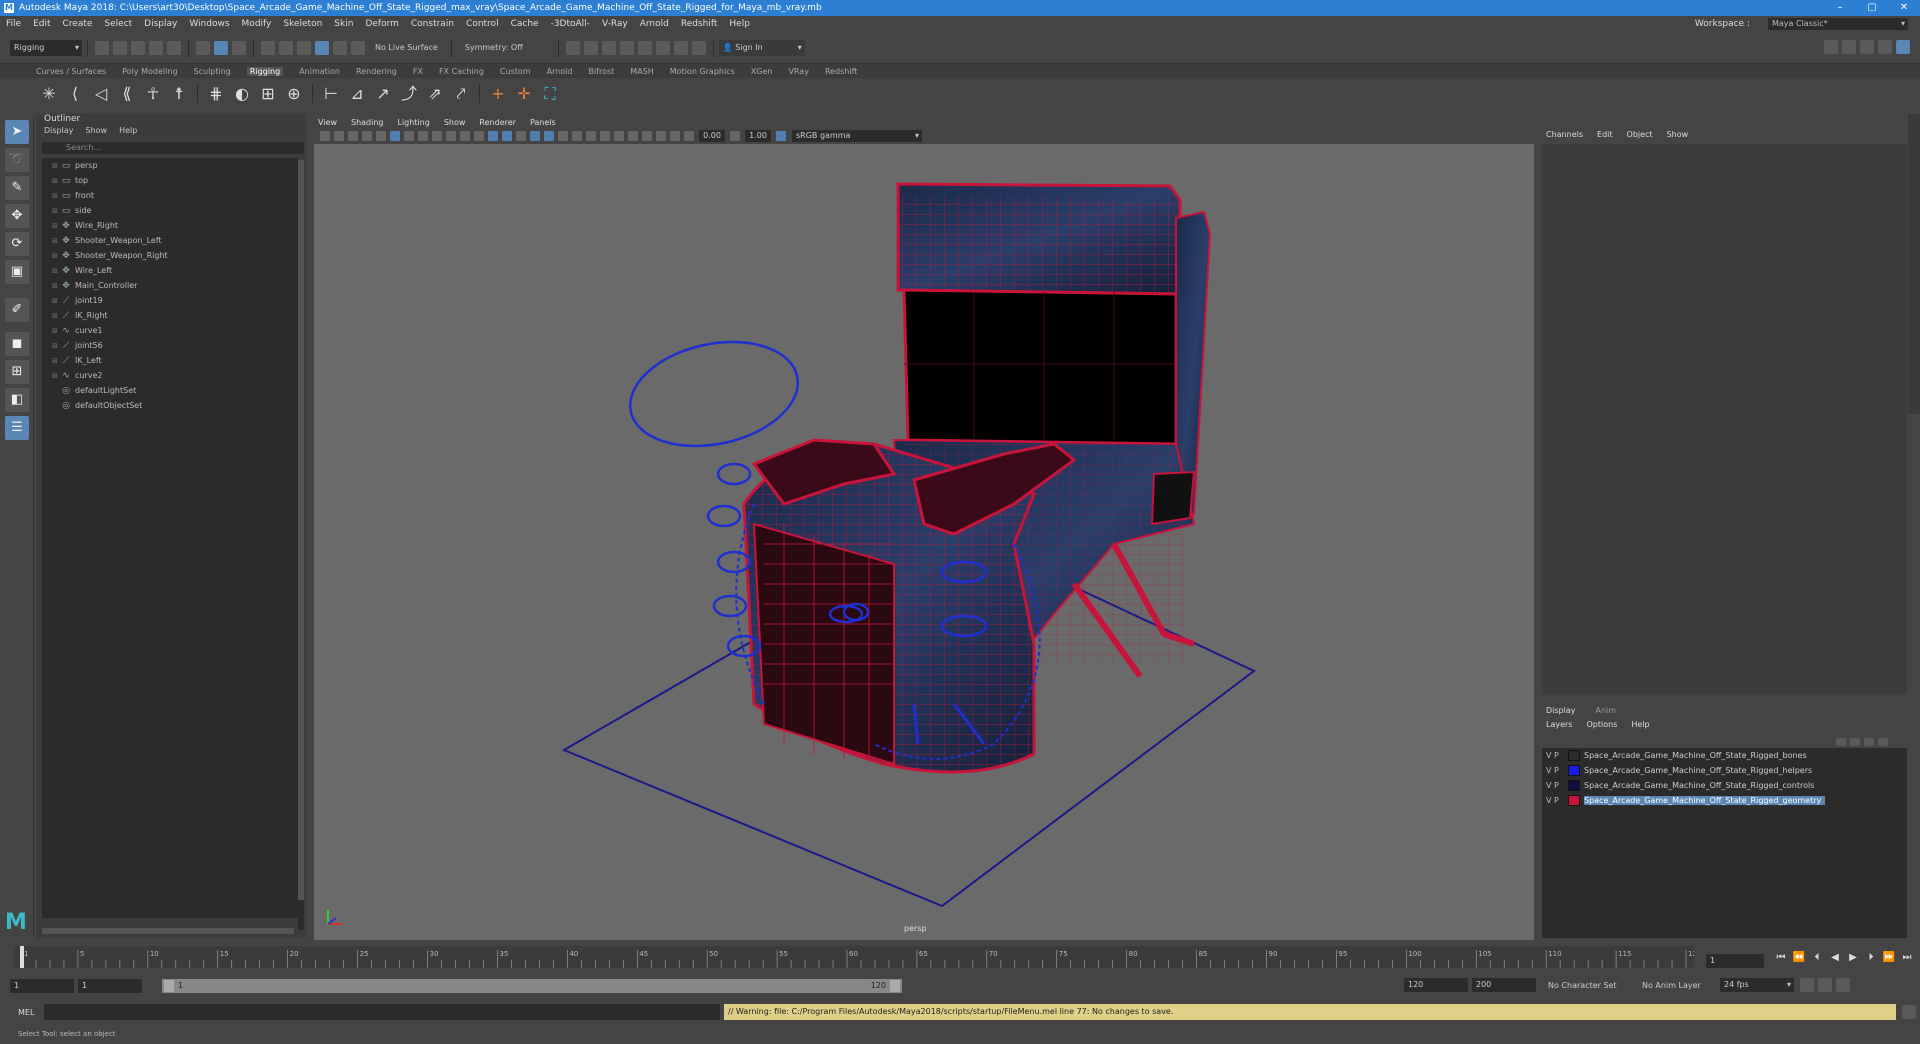 The height and width of the screenshot is (1044, 1920). What do you see at coordinates (762, 71) in the screenshot?
I see `shelf-tab-xgen: XGen` at bounding box center [762, 71].